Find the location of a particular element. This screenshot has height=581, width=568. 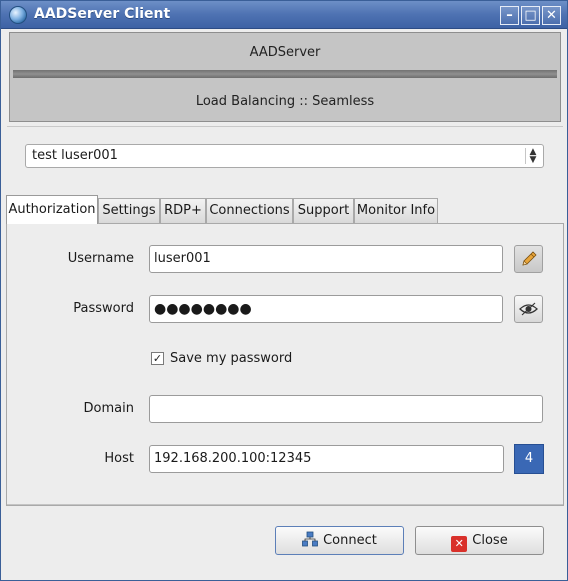

tab-authorization: Authorization is located at coordinates (52, 209).